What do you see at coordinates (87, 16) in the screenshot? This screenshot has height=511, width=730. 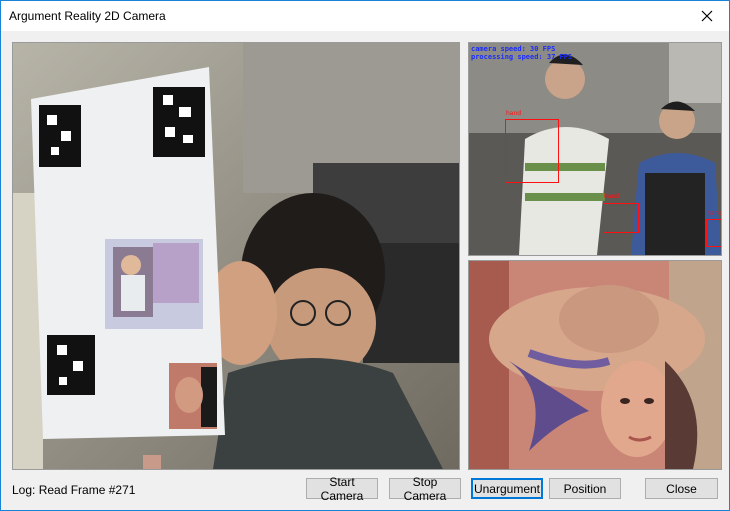 I see `window-title: Argument Reality 2D Camera` at bounding box center [87, 16].